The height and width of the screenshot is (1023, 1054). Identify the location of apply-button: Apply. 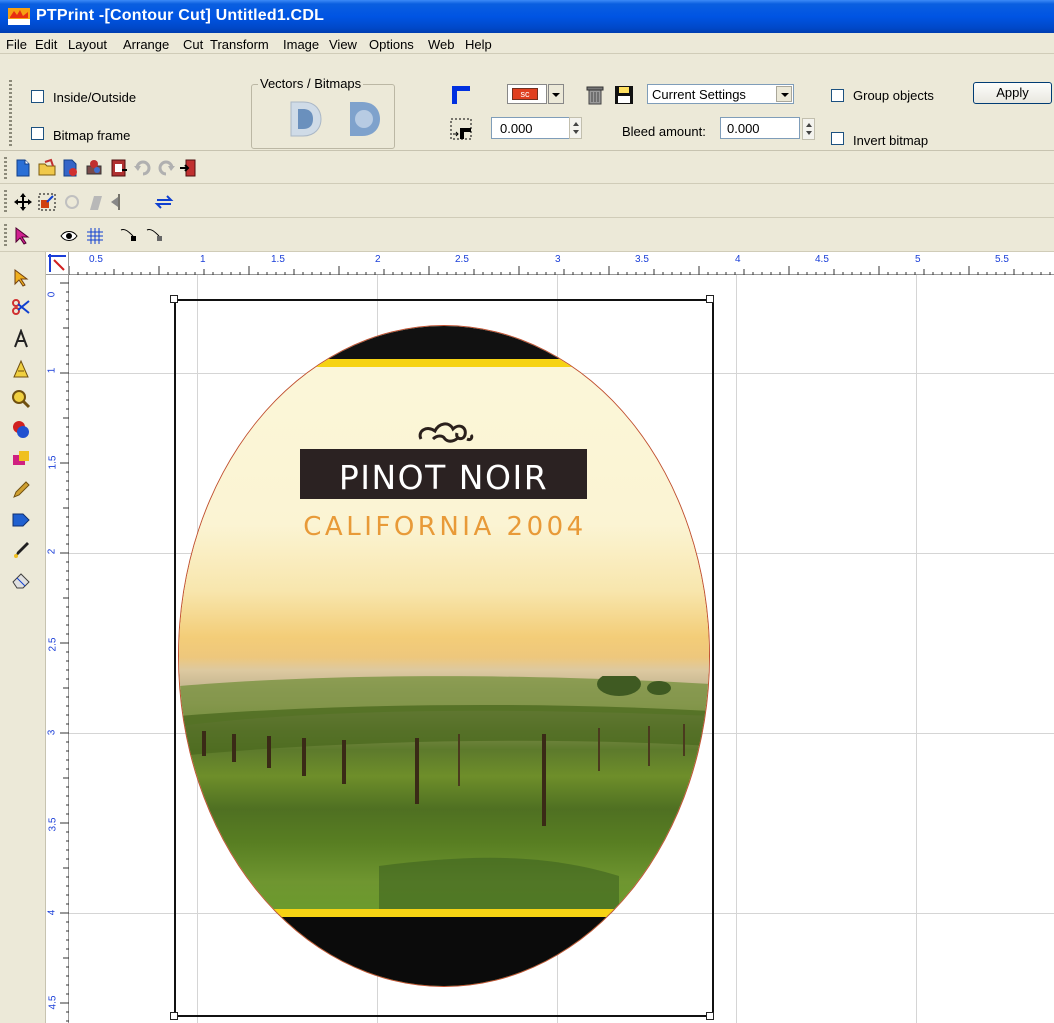
(1012, 93).